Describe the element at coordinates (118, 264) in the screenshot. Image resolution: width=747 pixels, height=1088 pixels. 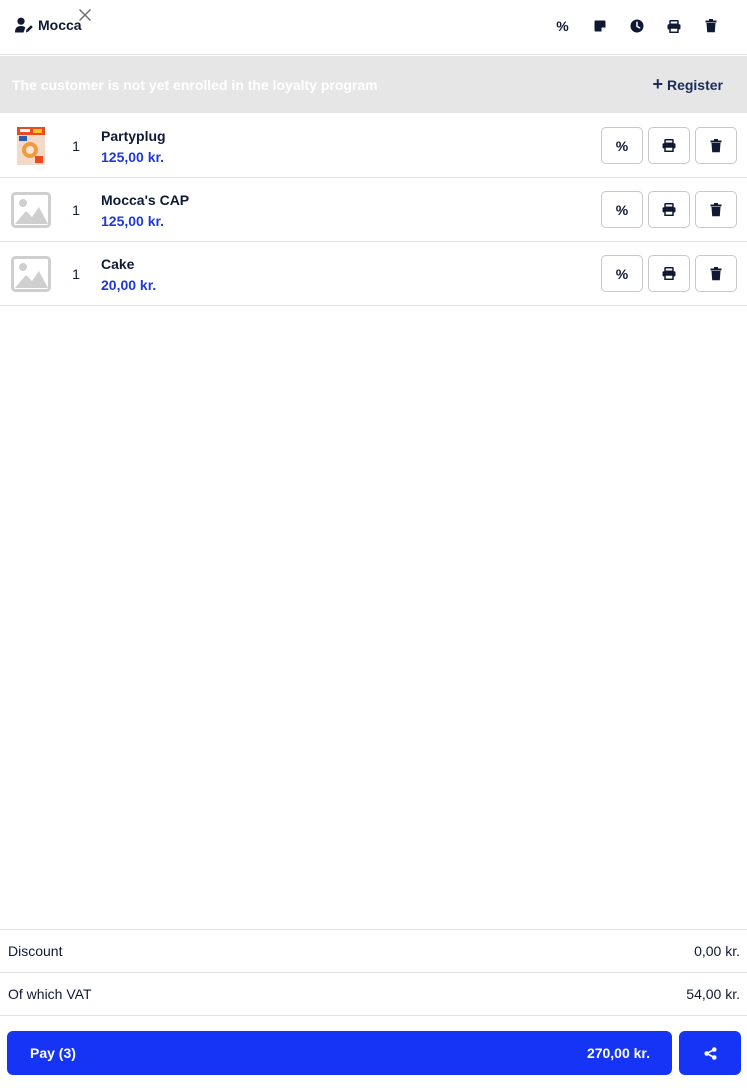
I see `item-name: Cake` at that location.